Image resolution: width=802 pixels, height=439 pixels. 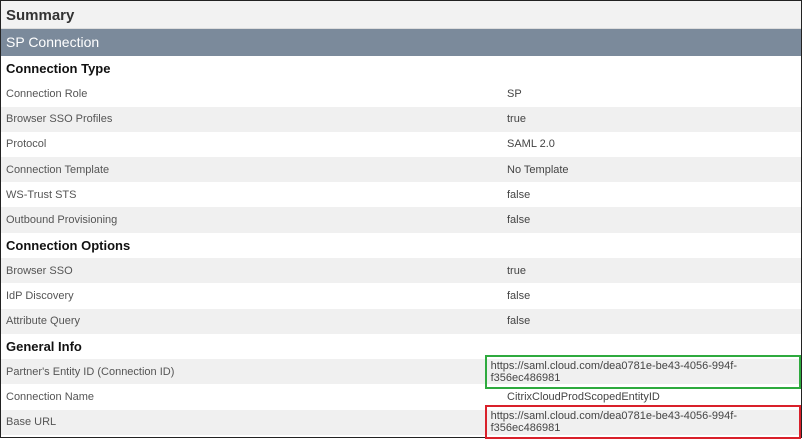 What do you see at coordinates (26, 144) in the screenshot?
I see `row-label: Protocol` at bounding box center [26, 144].